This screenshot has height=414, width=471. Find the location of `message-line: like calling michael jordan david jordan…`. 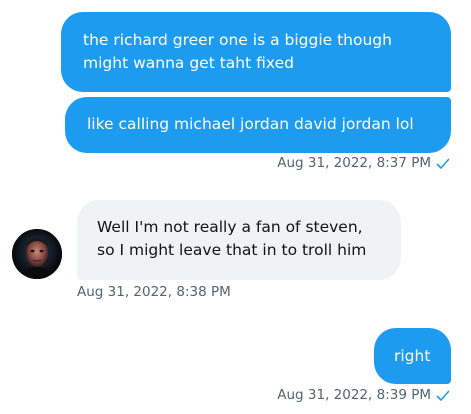

message-line: like calling michael jordan david jordan… is located at coordinates (250, 124).